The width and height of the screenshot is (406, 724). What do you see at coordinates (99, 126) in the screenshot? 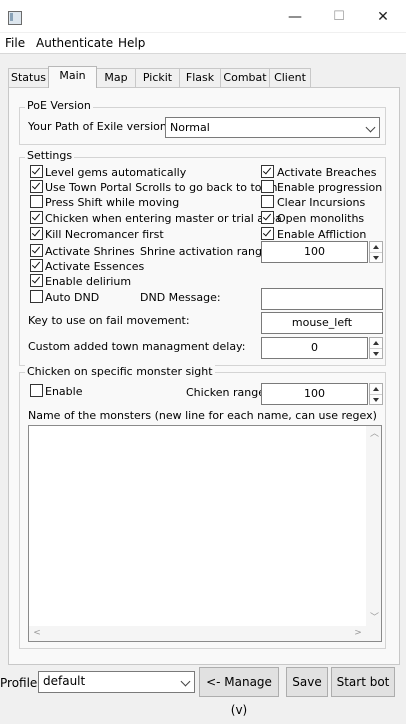
I see `poe-version-label: Your Path of Exile version:` at bounding box center [99, 126].